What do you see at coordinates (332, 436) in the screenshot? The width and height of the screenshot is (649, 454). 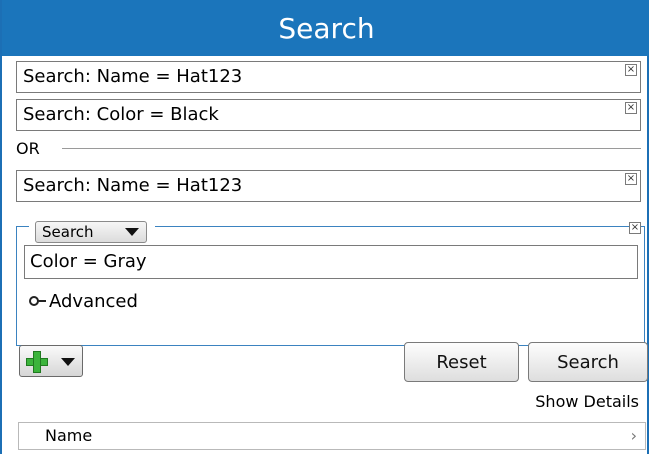 I see `results-grid-header: Name ›` at bounding box center [332, 436].